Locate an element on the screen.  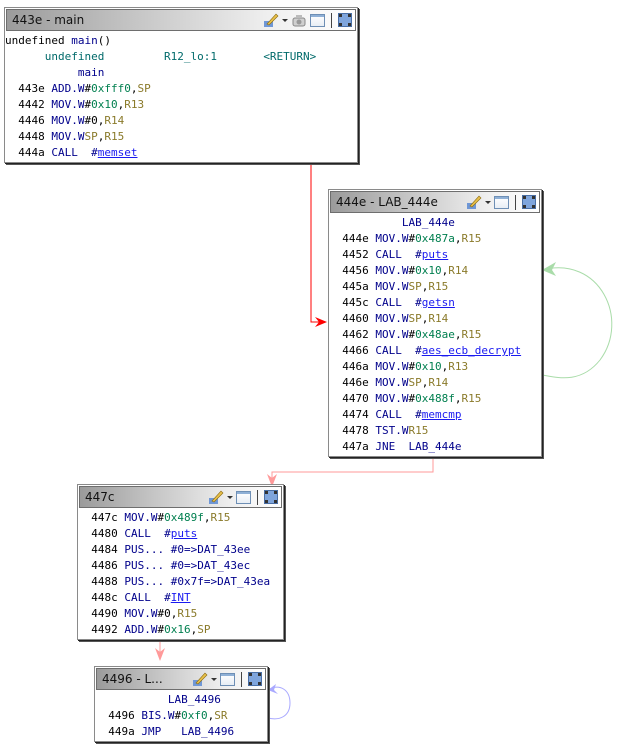
call-target-link: memset is located at coordinates (118, 152).